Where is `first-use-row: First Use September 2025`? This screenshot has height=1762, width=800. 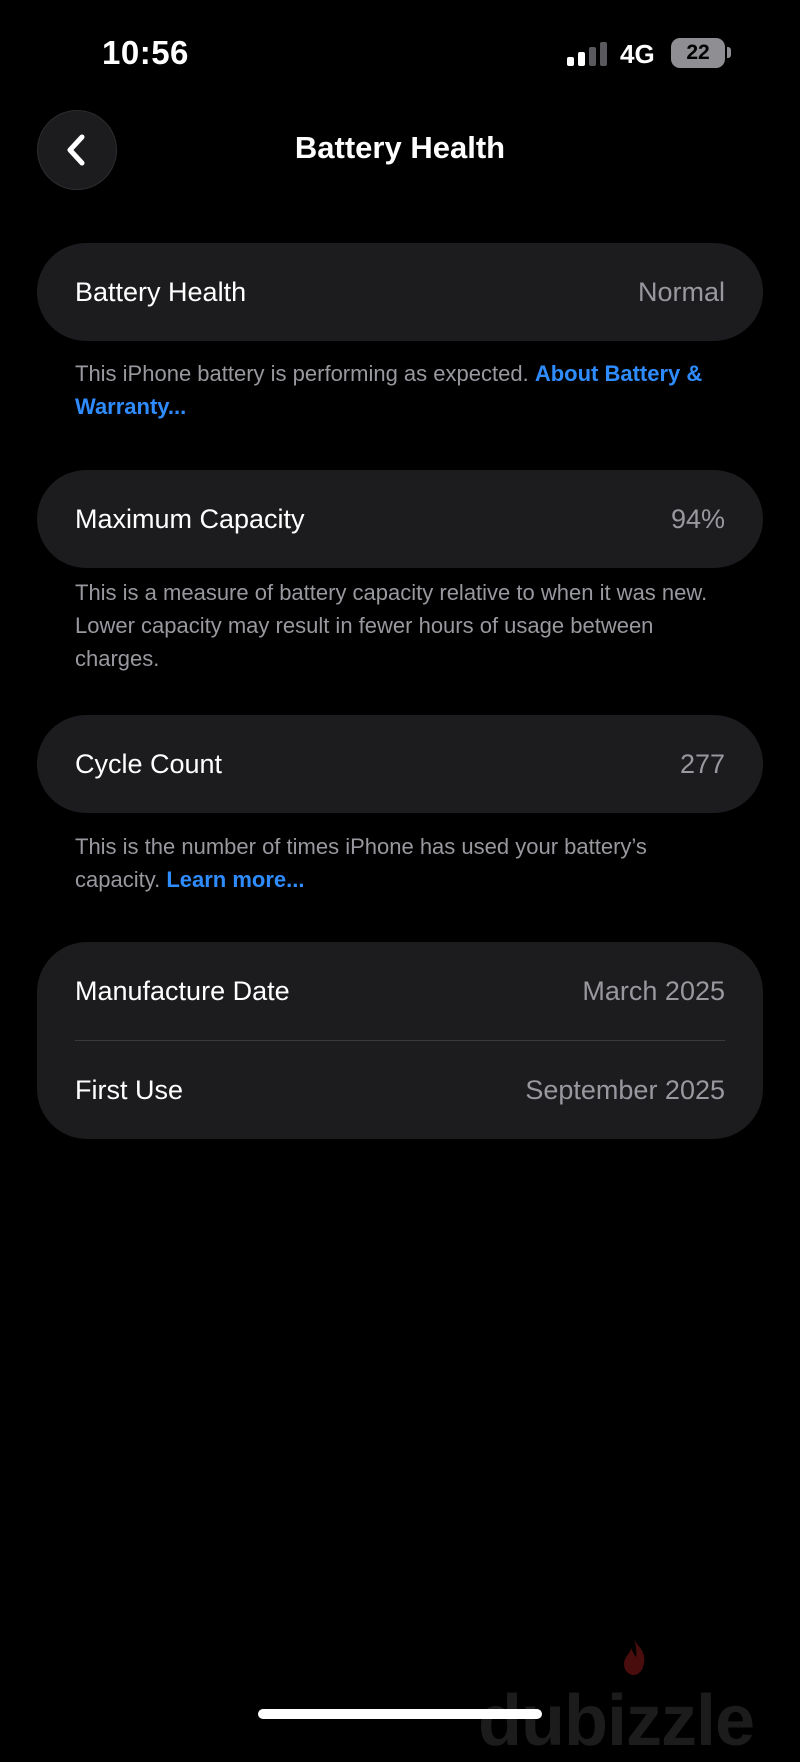
first-use-row: First Use September 2025 is located at coordinates (400, 1090).